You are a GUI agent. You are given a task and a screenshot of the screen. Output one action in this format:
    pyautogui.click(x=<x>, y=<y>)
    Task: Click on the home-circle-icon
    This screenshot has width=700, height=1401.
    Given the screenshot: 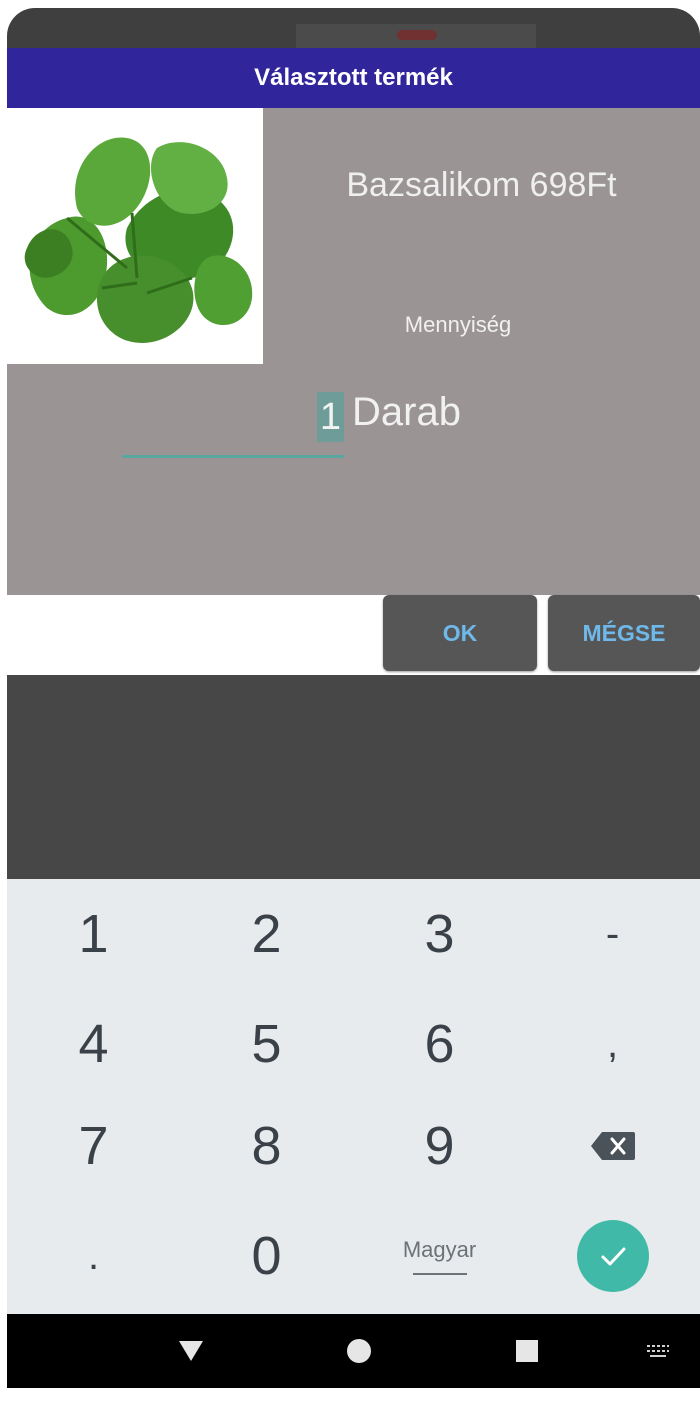 What is the action you would take?
    pyautogui.click(x=359, y=1351)
    